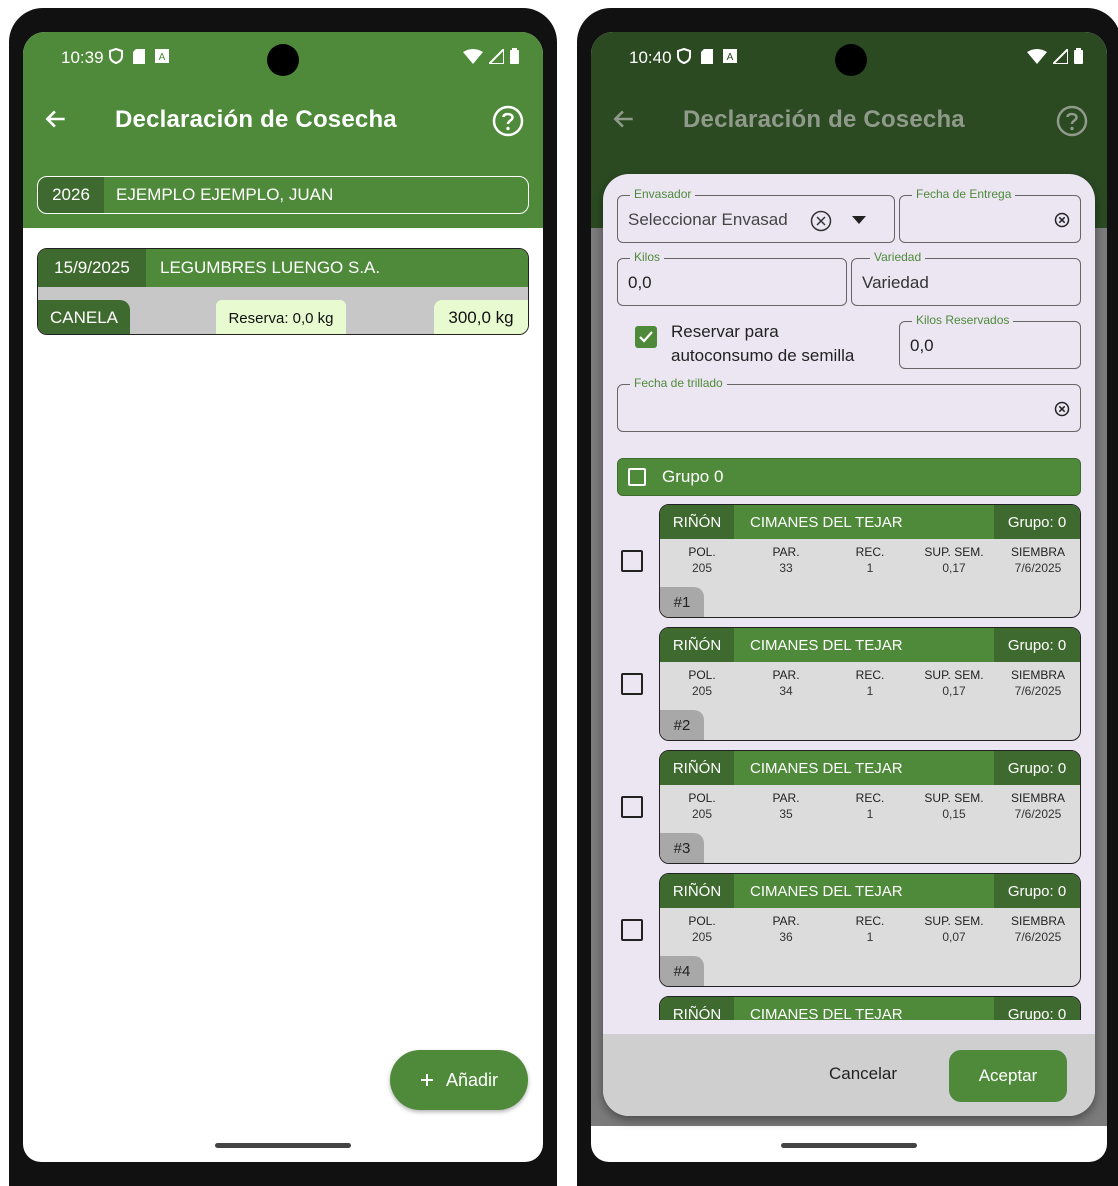 The height and width of the screenshot is (1186, 1118). I want to click on campaign-selector: 2026 EJEMPLO EJEMPLO, JUAN, so click(283, 195).